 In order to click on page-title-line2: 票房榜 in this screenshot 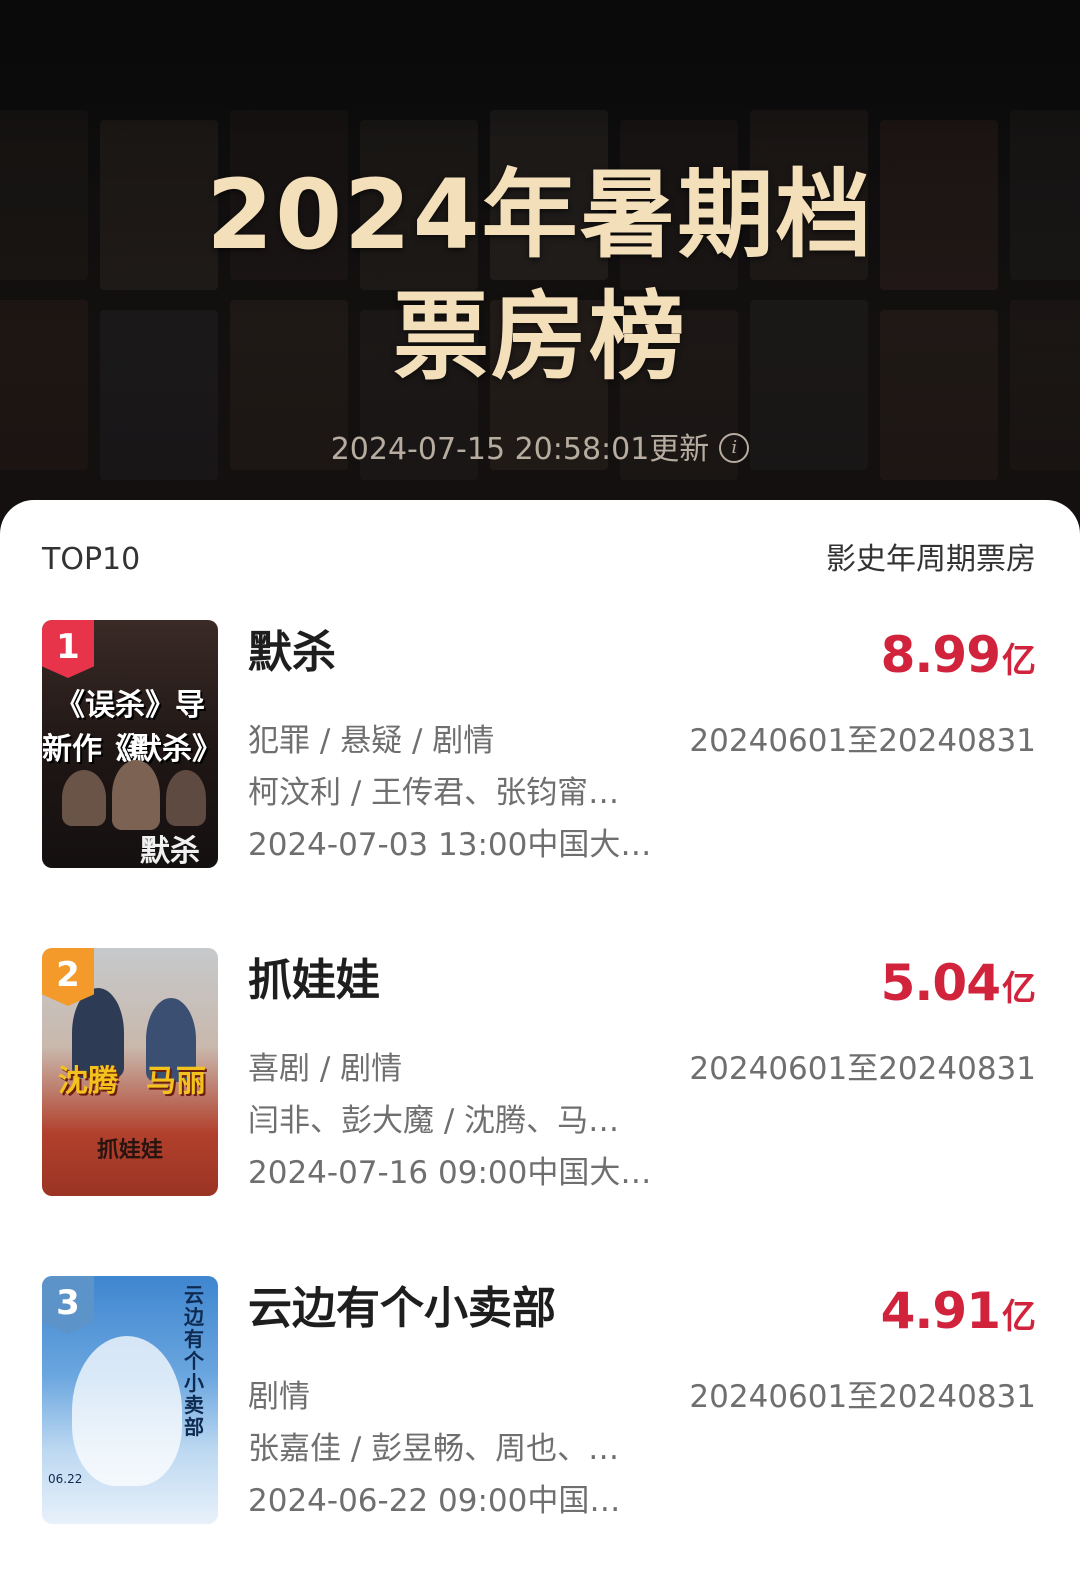, I will do `click(540, 337)`.